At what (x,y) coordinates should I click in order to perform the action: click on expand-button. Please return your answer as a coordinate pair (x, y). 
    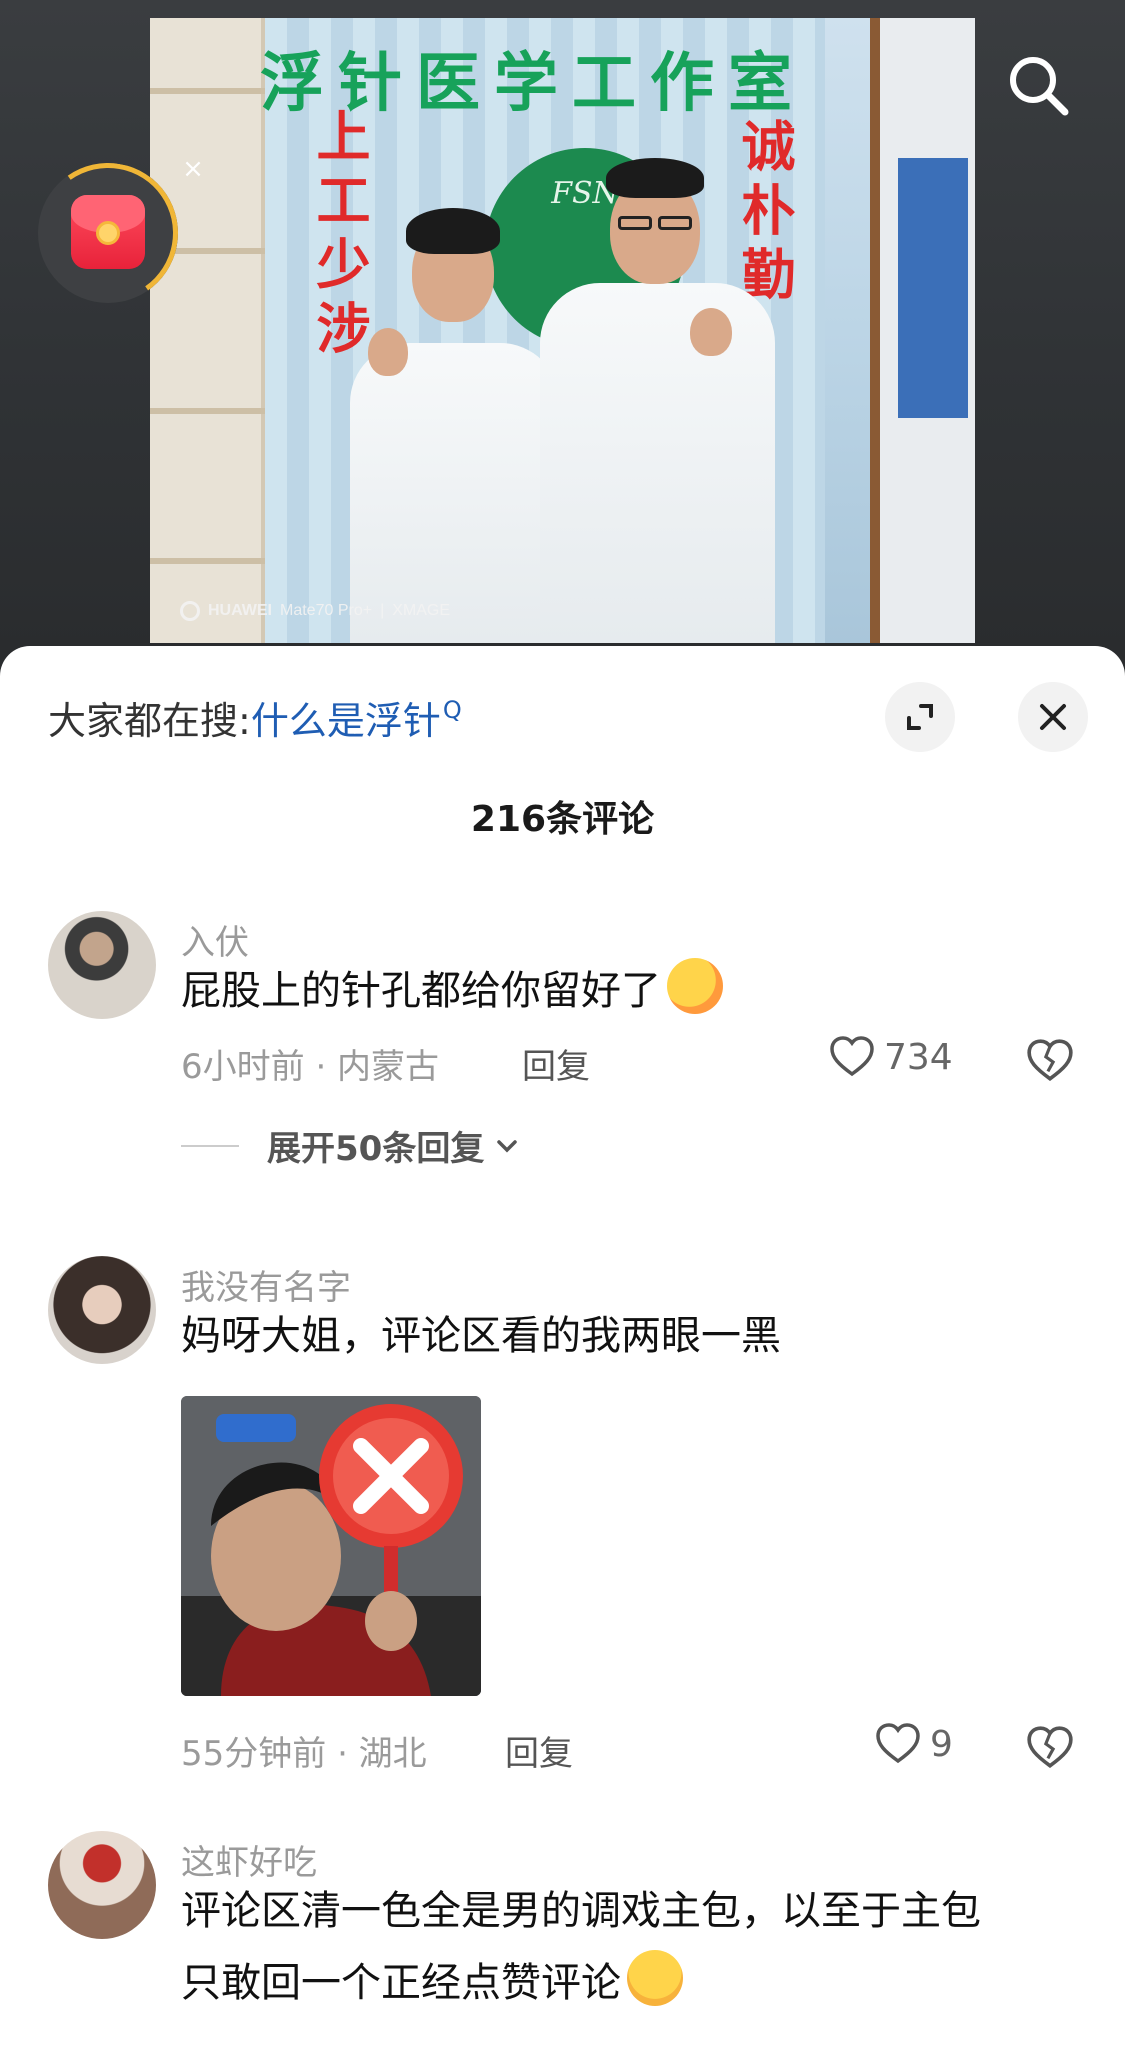
    Looking at the image, I should click on (920, 717).